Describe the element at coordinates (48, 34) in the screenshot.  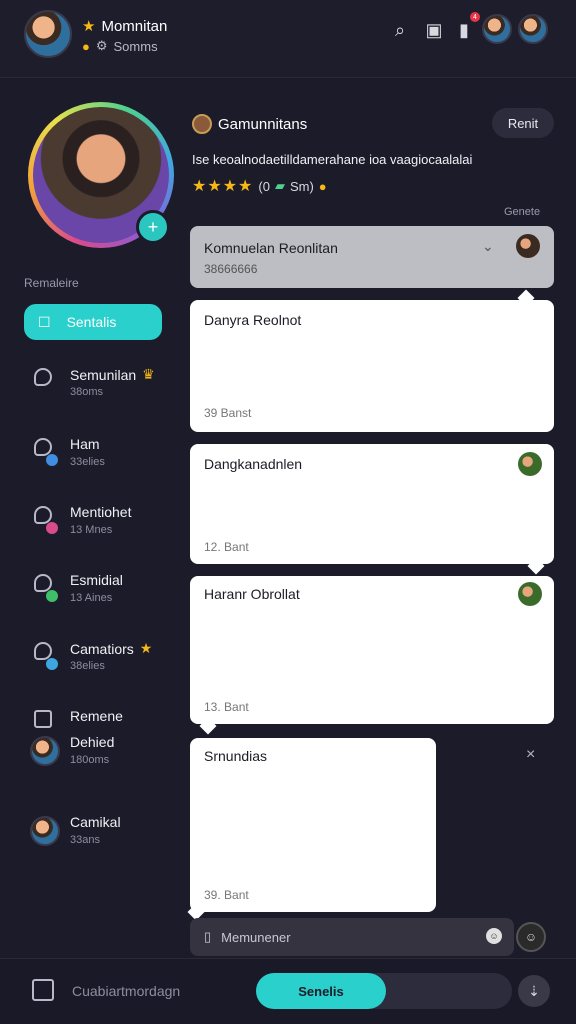
I see `profile-avatar` at that location.